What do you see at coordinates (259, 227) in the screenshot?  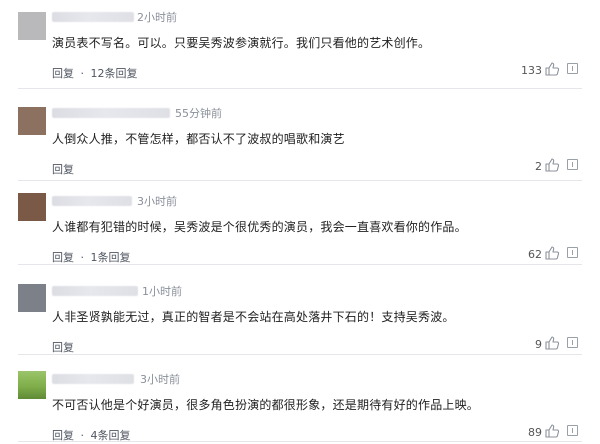 I see `comment-text: 人谁都有犯错的时候，吴秀波是个很优秀的演员，我会一直喜欢看你的作品。` at bounding box center [259, 227].